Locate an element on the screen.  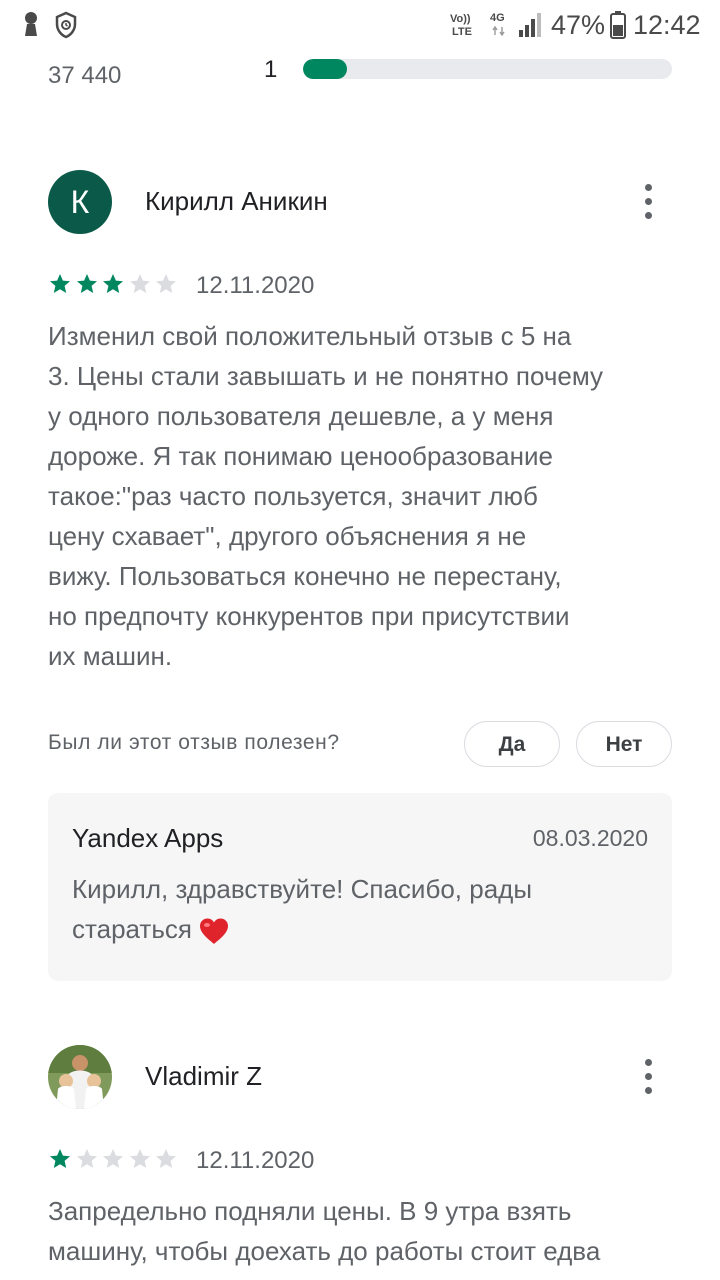
data-arrows-icon is located at coordinates (498, 31).